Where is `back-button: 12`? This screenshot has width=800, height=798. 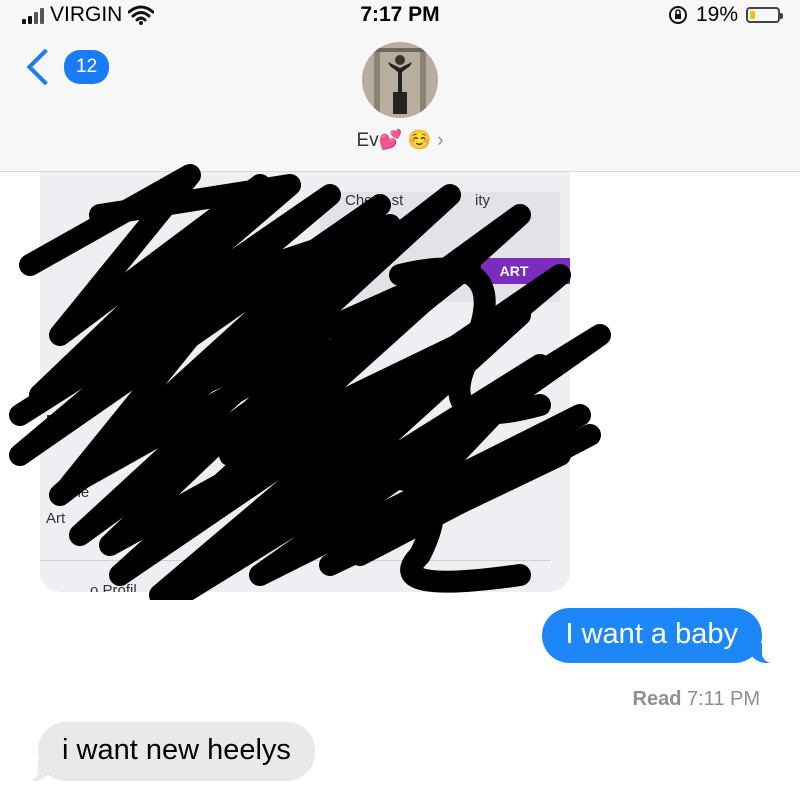
back-button: 12 is located at coordinates (67, 67).